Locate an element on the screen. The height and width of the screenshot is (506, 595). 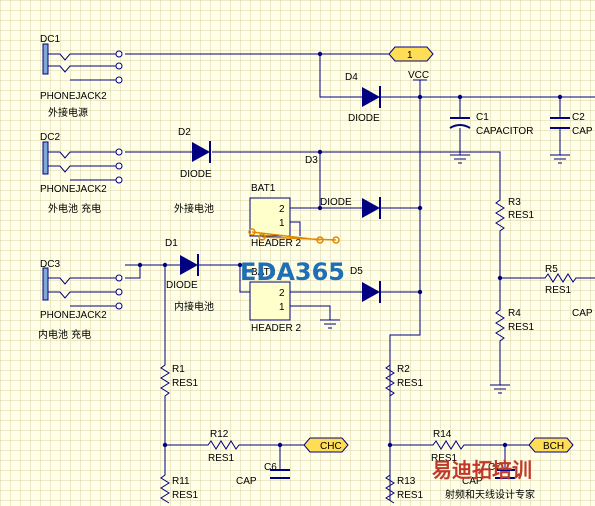
resistor-r5-value: RES1 is located at coordinates (558, 290).